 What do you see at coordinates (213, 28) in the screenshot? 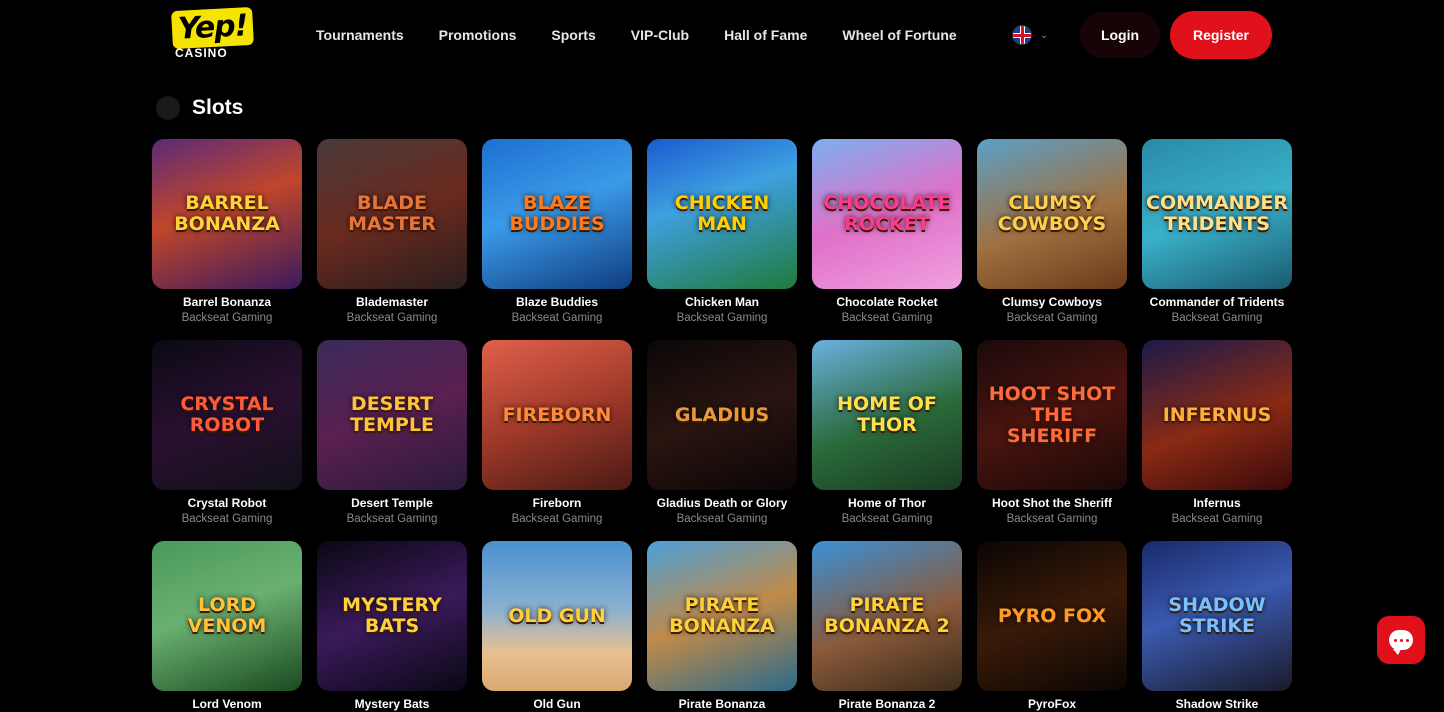
I see `logo-wordmark: Yep!` at bounding box center [213, 28].